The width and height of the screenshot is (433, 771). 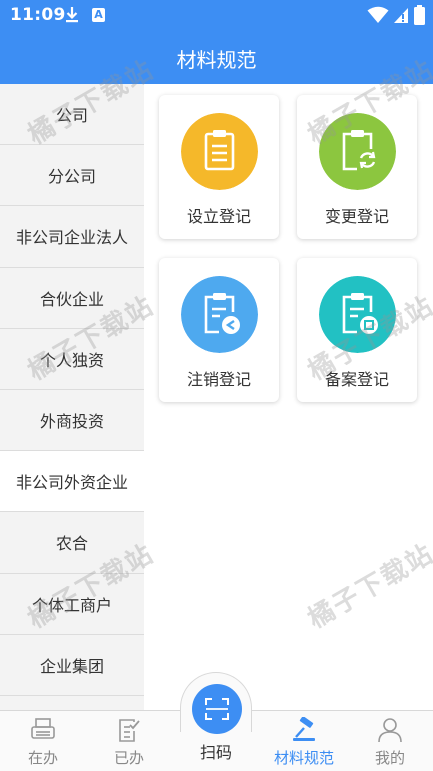 What do you see at coordinates (378, 14) in the screenshot?
I see `wifi-icon` at bounding box center [378, 14].